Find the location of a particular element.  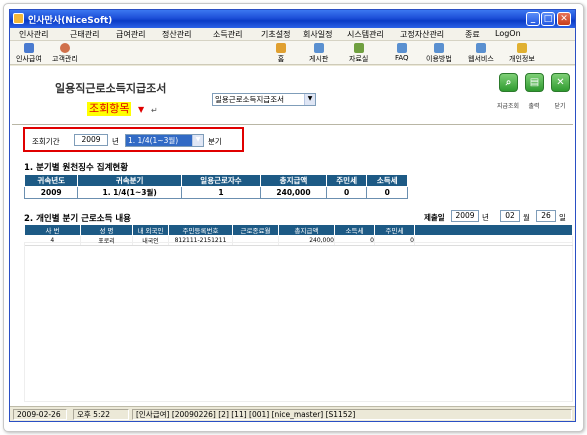

menu-basic-settings: 기초설정 is located at coordinates (275, 34).